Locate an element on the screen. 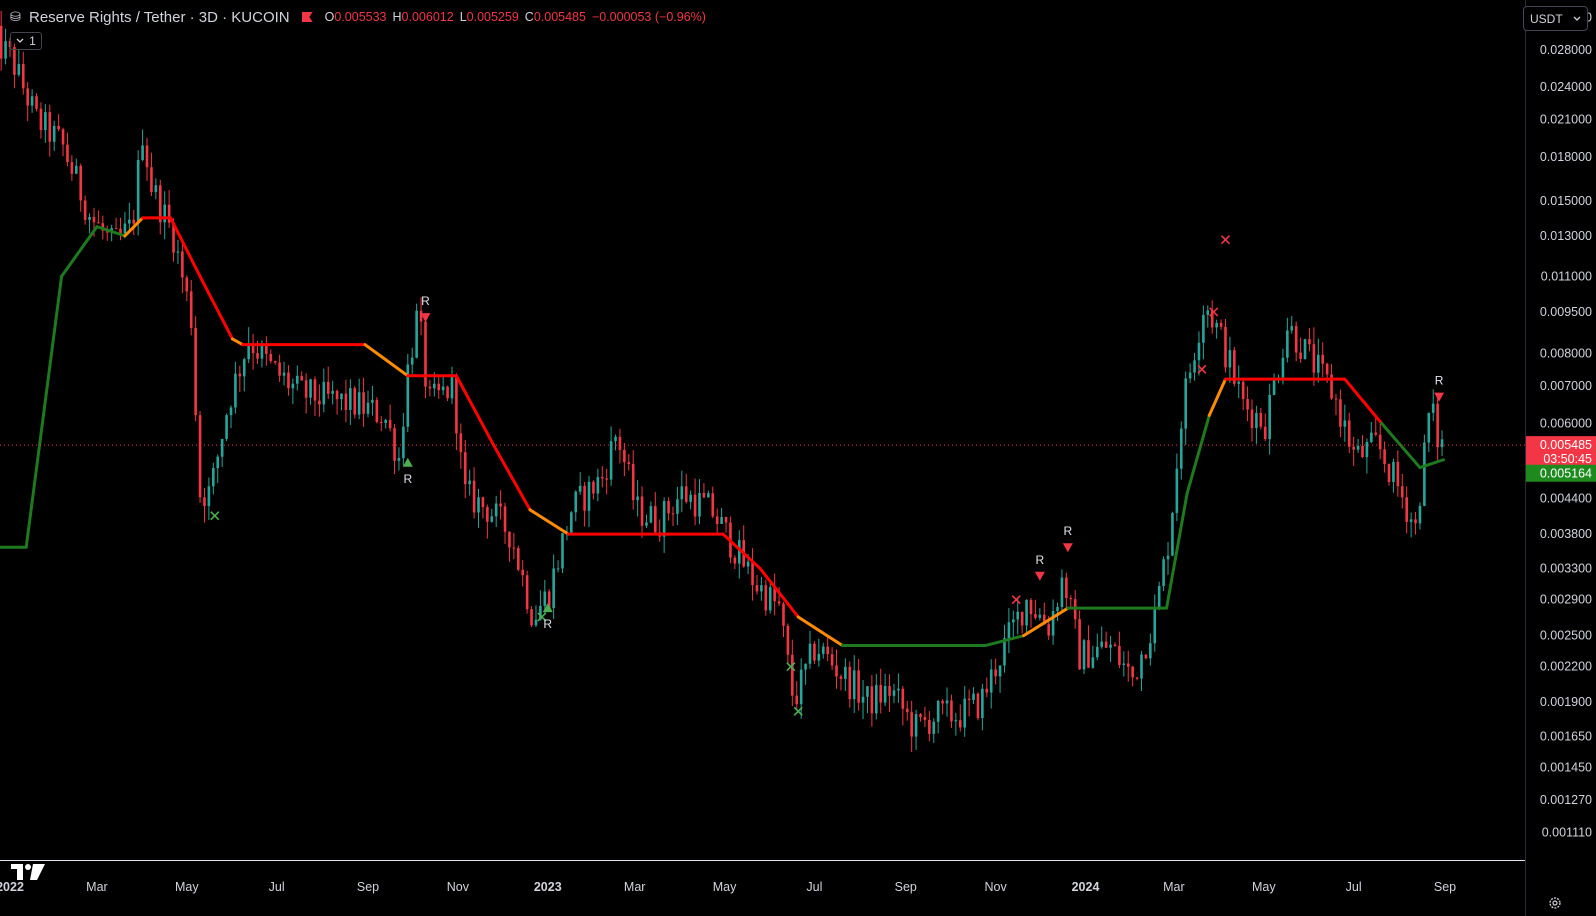 This screenshot has height=916, width=1596. price-tick-label: 0.018000 is located at coordinates (1566, 157).